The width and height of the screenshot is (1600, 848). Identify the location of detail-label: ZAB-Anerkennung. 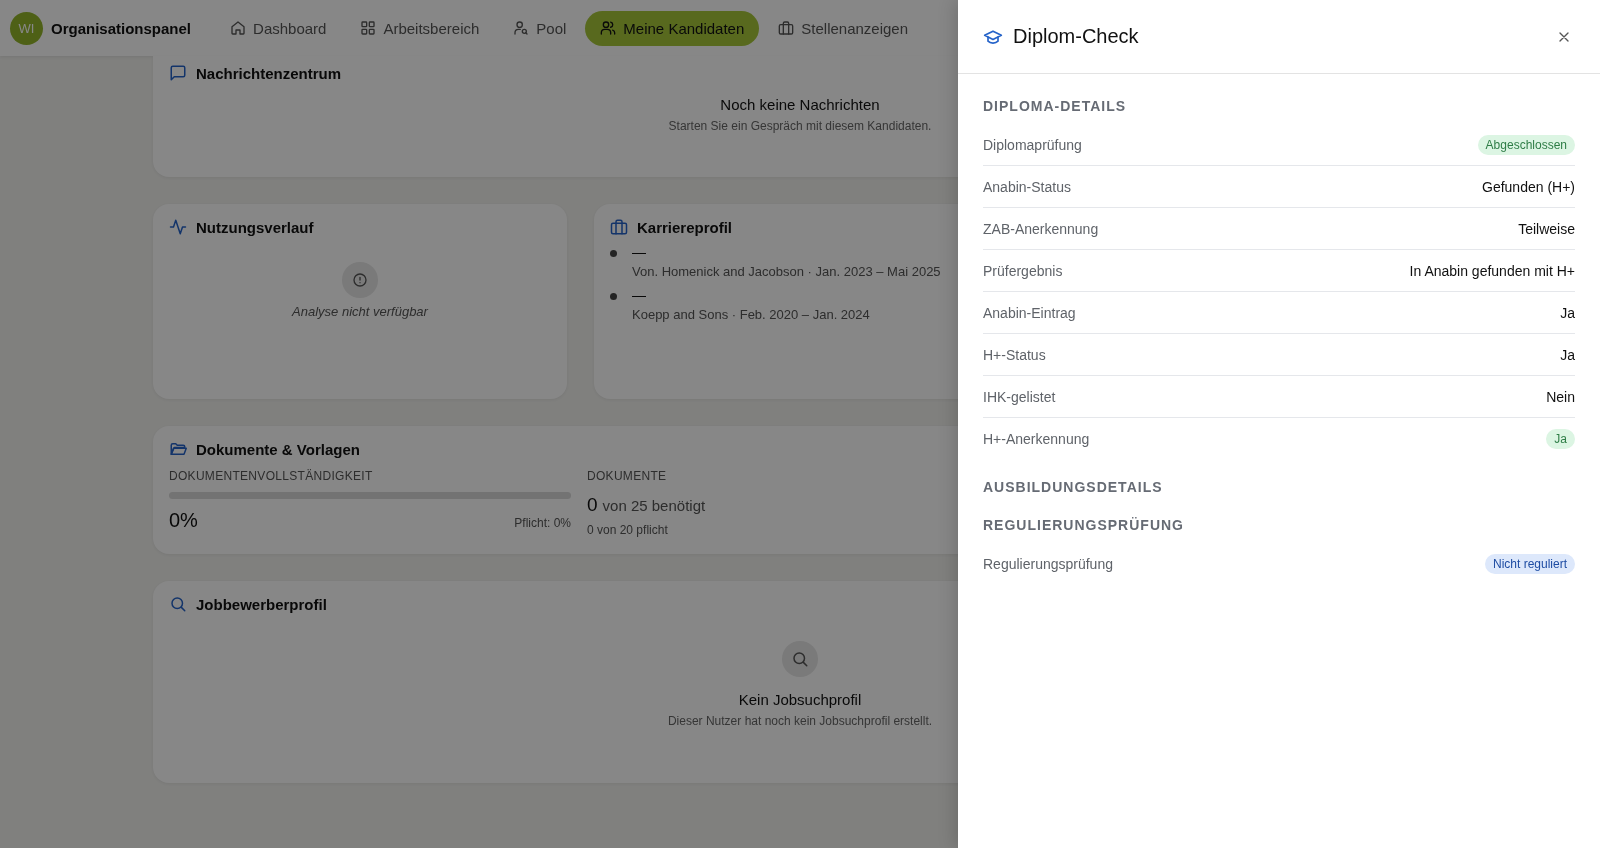
(1041, 228).